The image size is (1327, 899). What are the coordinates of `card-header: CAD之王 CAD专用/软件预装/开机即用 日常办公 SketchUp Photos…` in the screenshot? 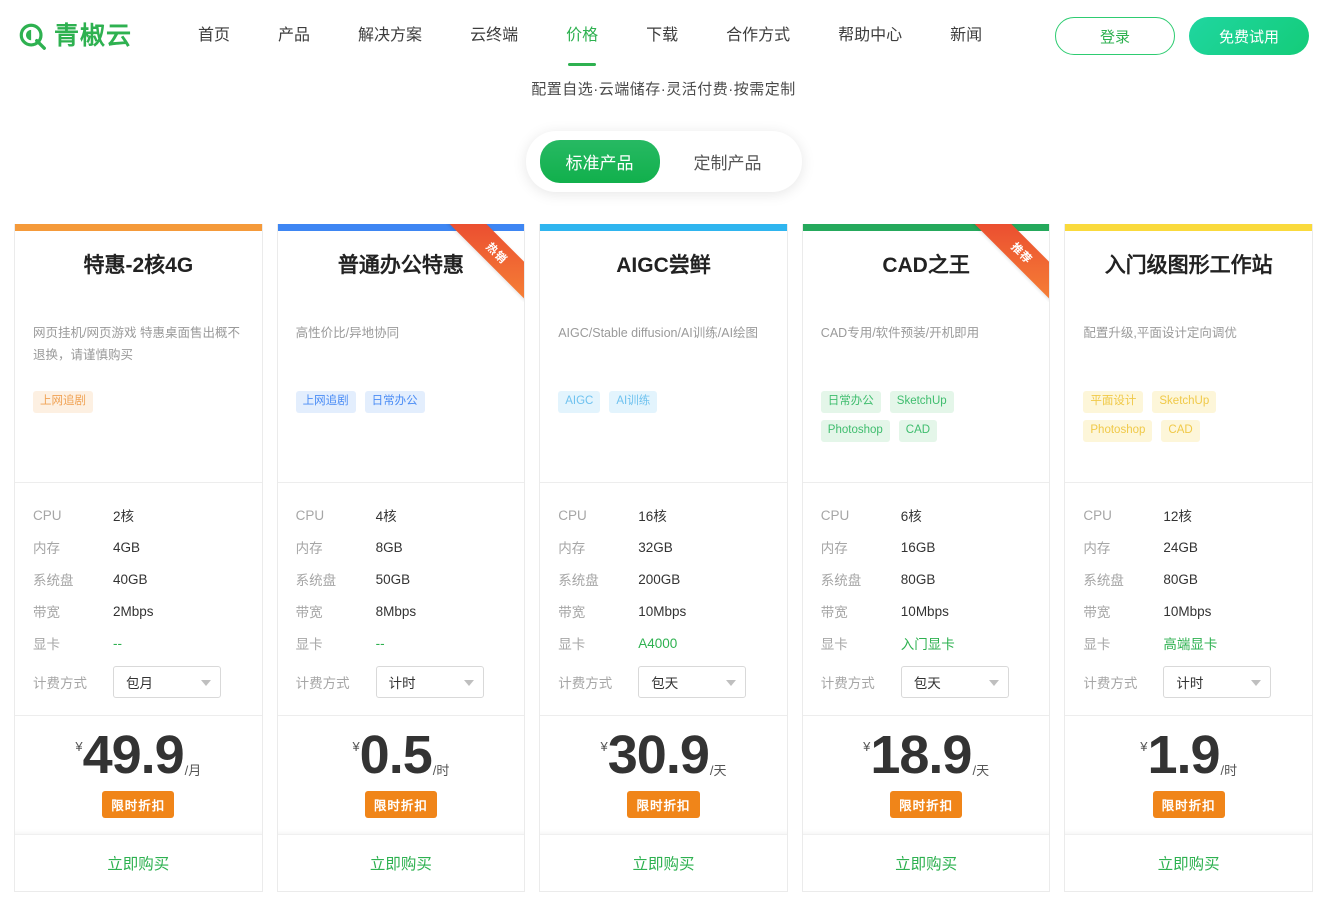 It's located at (926, 357).